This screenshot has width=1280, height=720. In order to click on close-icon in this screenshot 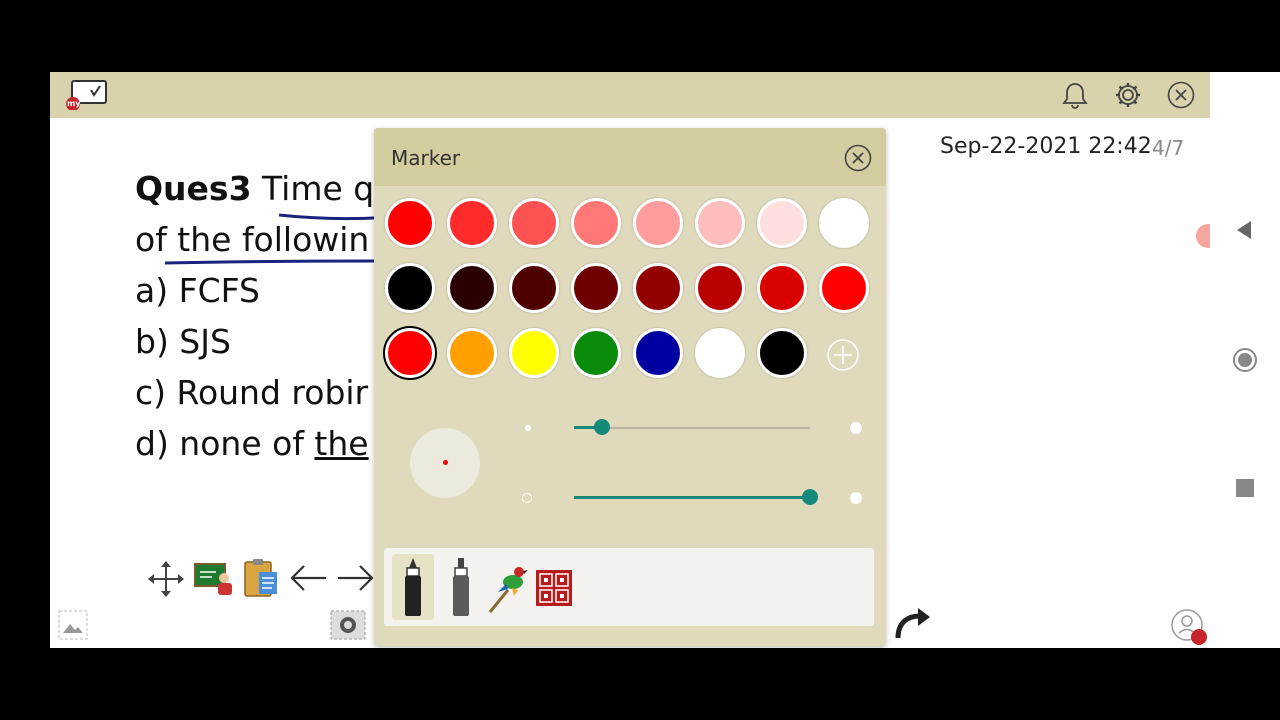, I will do `click(858, 158)`.